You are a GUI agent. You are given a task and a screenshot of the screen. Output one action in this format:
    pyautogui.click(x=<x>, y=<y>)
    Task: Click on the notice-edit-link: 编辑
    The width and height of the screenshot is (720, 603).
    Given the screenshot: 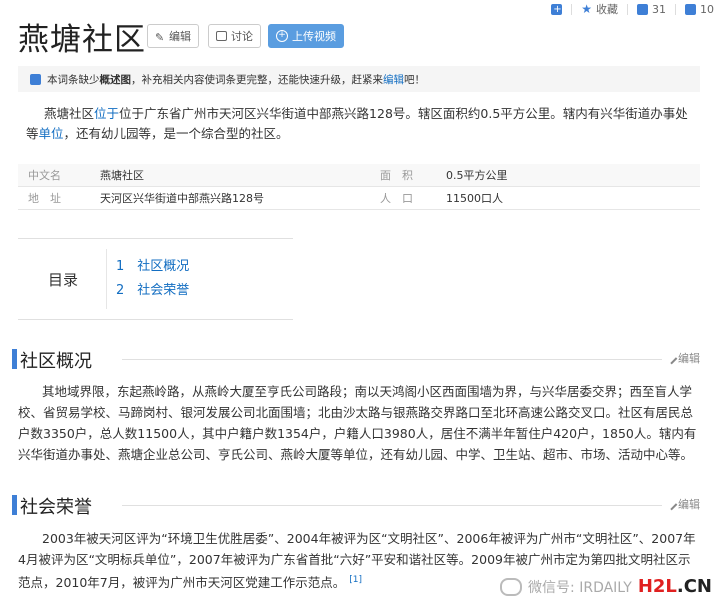 What is the action you would take?
    pyautogui.click(x=393, y=79)
    